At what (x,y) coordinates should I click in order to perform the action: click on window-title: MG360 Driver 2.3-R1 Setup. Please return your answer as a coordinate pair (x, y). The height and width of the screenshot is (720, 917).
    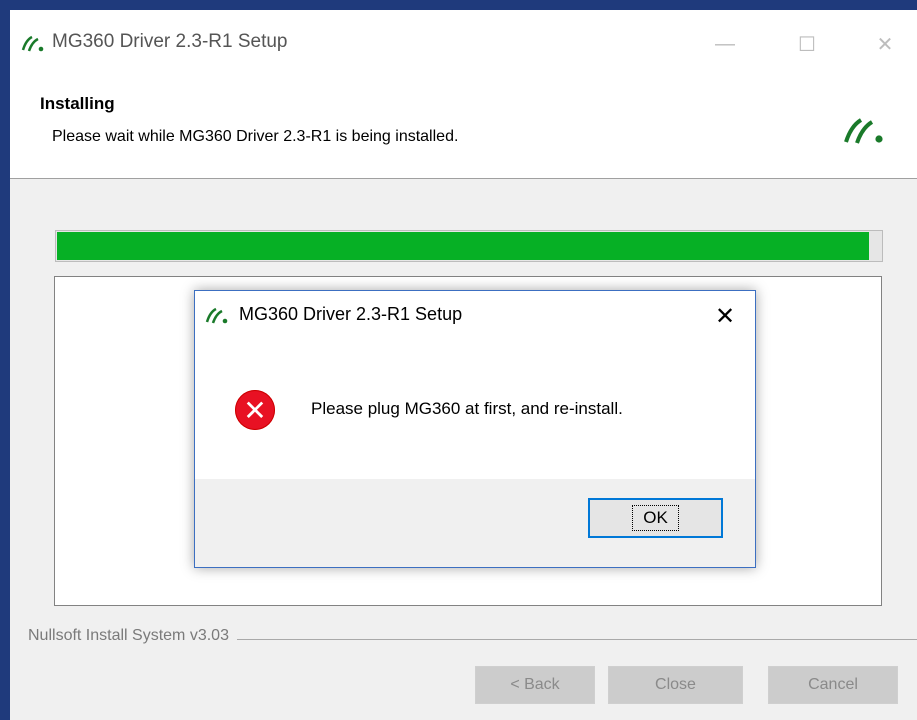
    Looking at the image, I should click on (170, 41).